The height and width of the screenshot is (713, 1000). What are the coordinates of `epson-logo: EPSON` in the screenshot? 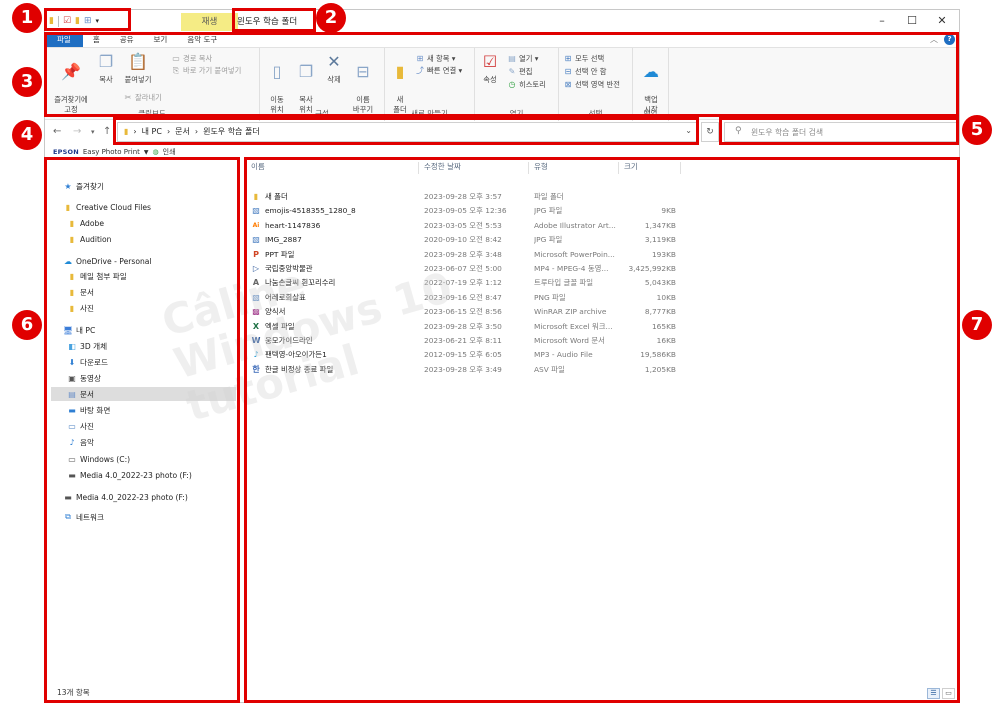 It's located at (66, 152).